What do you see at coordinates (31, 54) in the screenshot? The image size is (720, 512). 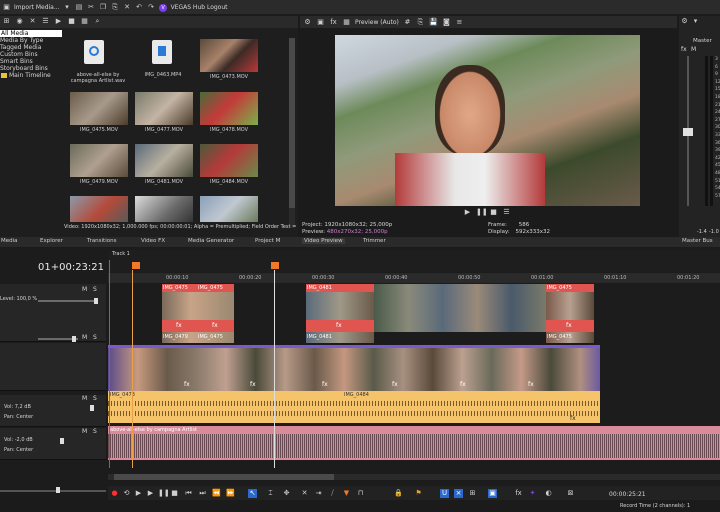 I see `tree-item-custom-bins: Custom Bins` at bounding box center [31, 54].